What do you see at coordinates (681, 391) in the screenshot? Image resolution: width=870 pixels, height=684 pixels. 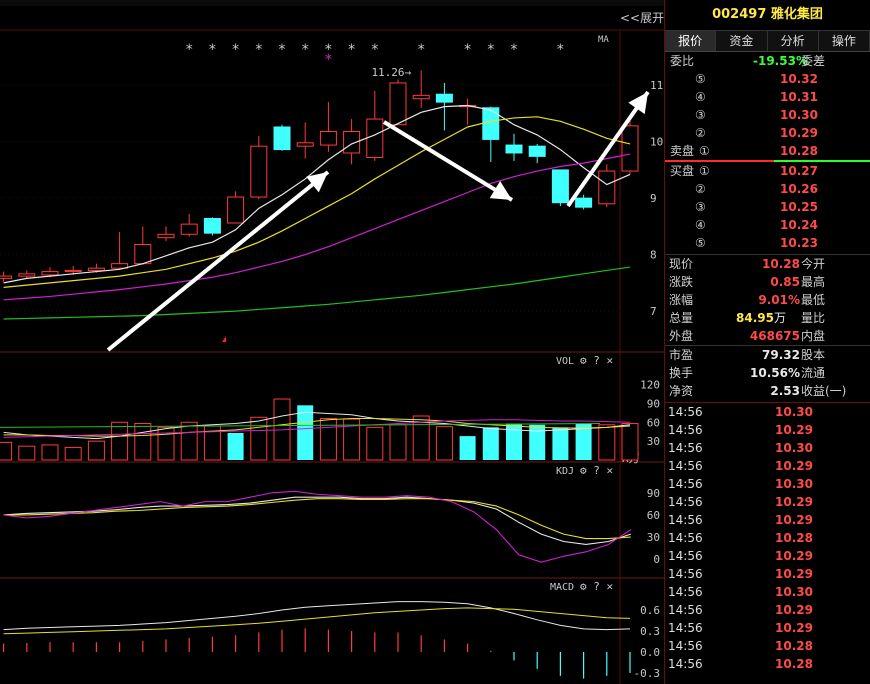 I see `jingzi-label: 净资` at bounding box center [681, 391].